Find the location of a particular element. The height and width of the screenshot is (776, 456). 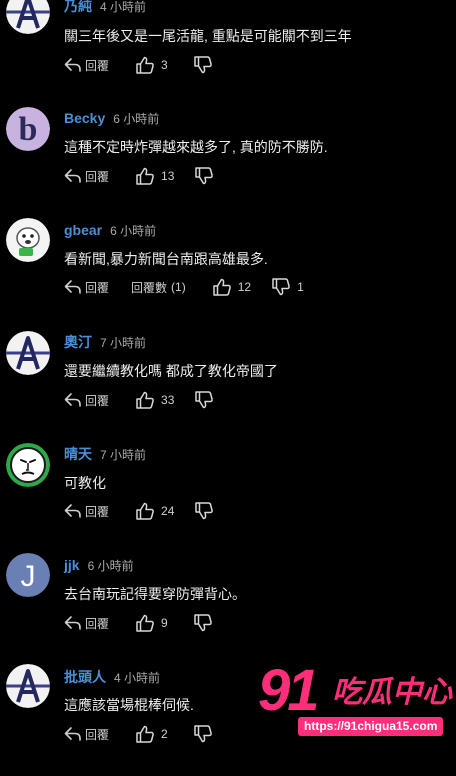

svg-text: b is located at coordinates (28, 129).